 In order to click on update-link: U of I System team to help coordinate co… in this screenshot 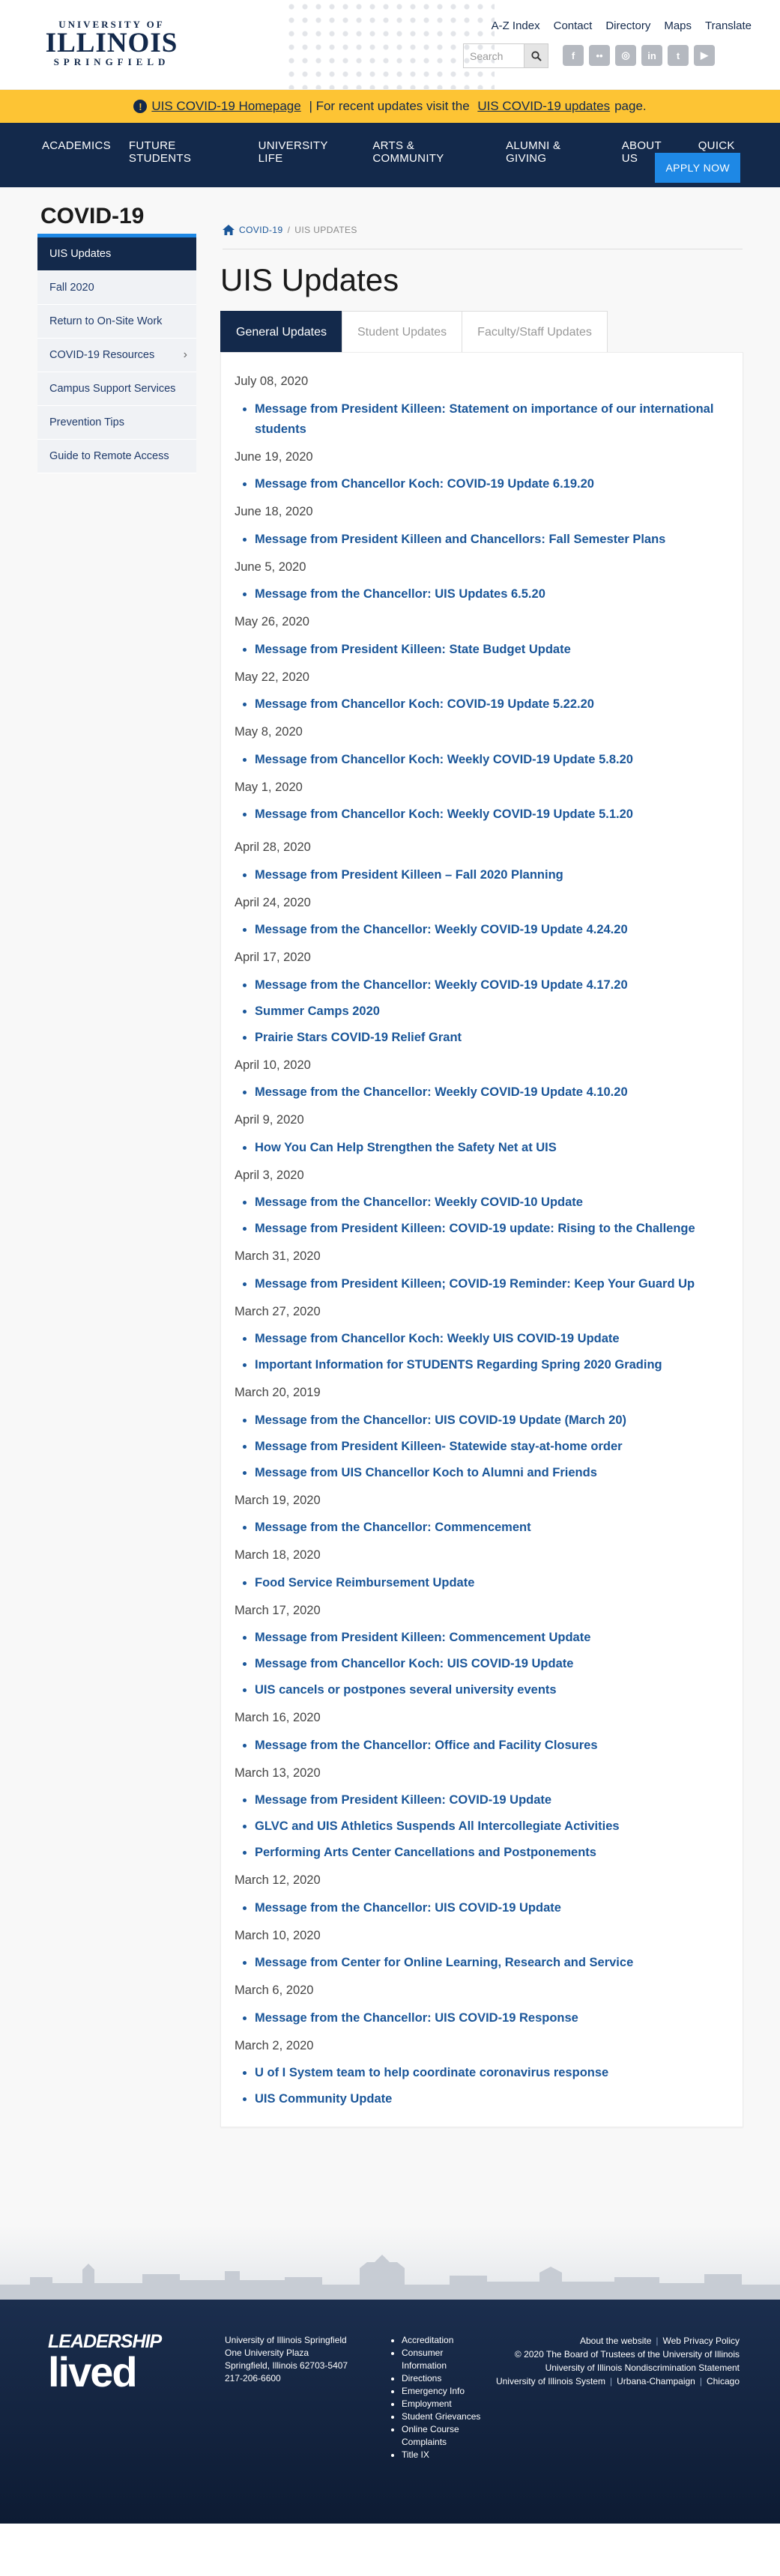, I will do `click(431, 2072)`.